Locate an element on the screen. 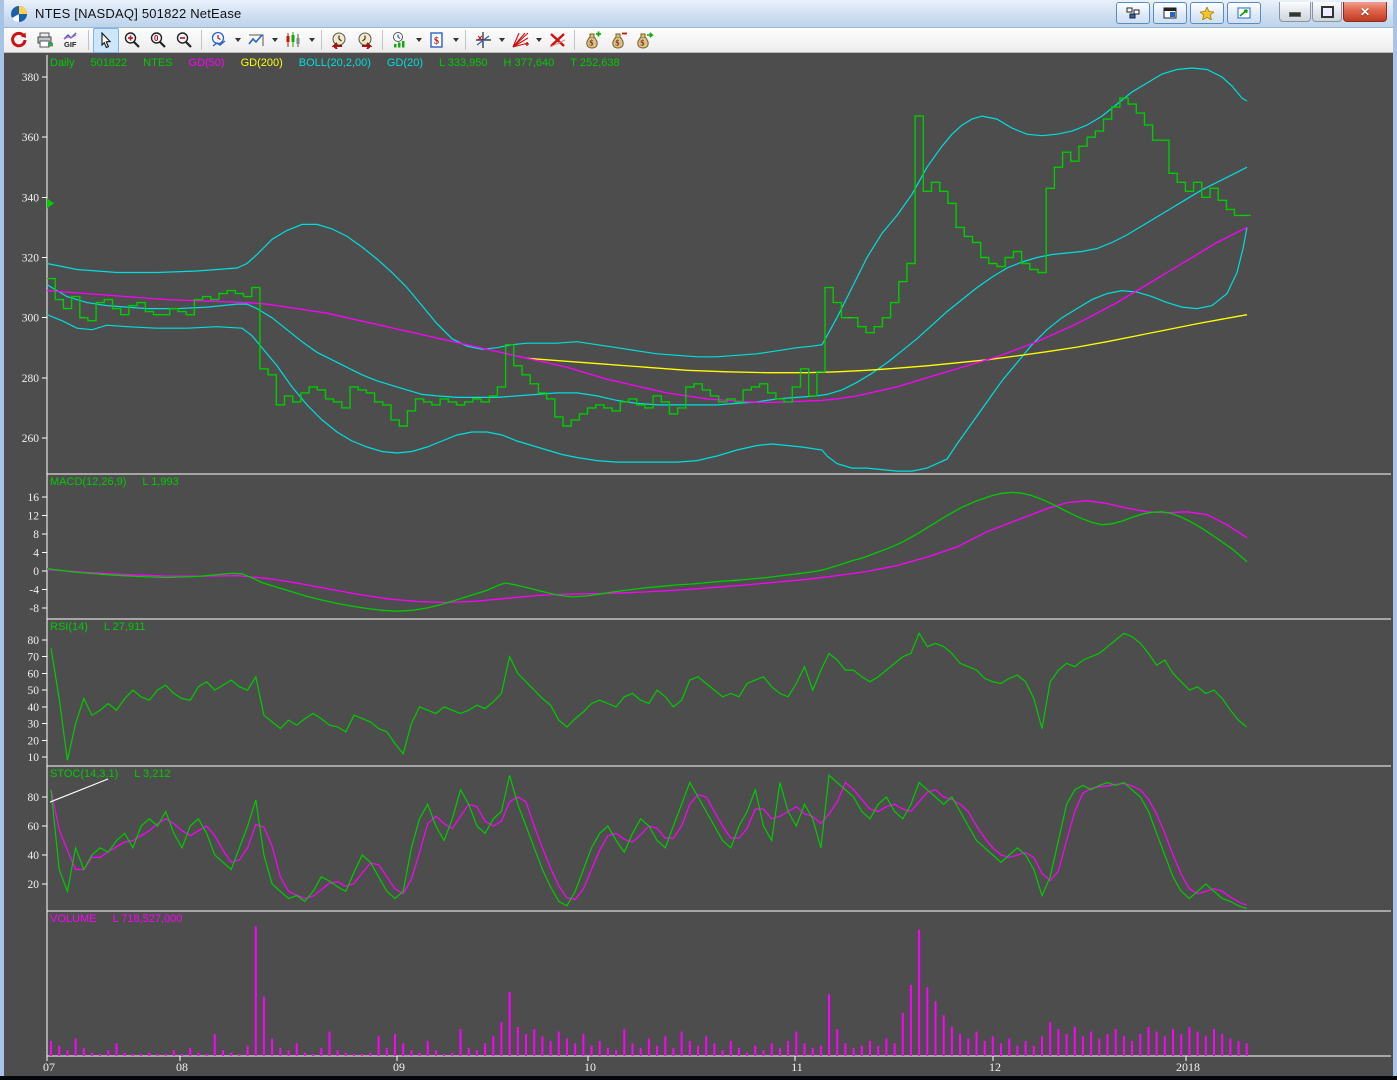 The width and height of the screenshot is (1397, 1080). export-gif-button: GIF is located at coordinates (71, 40).